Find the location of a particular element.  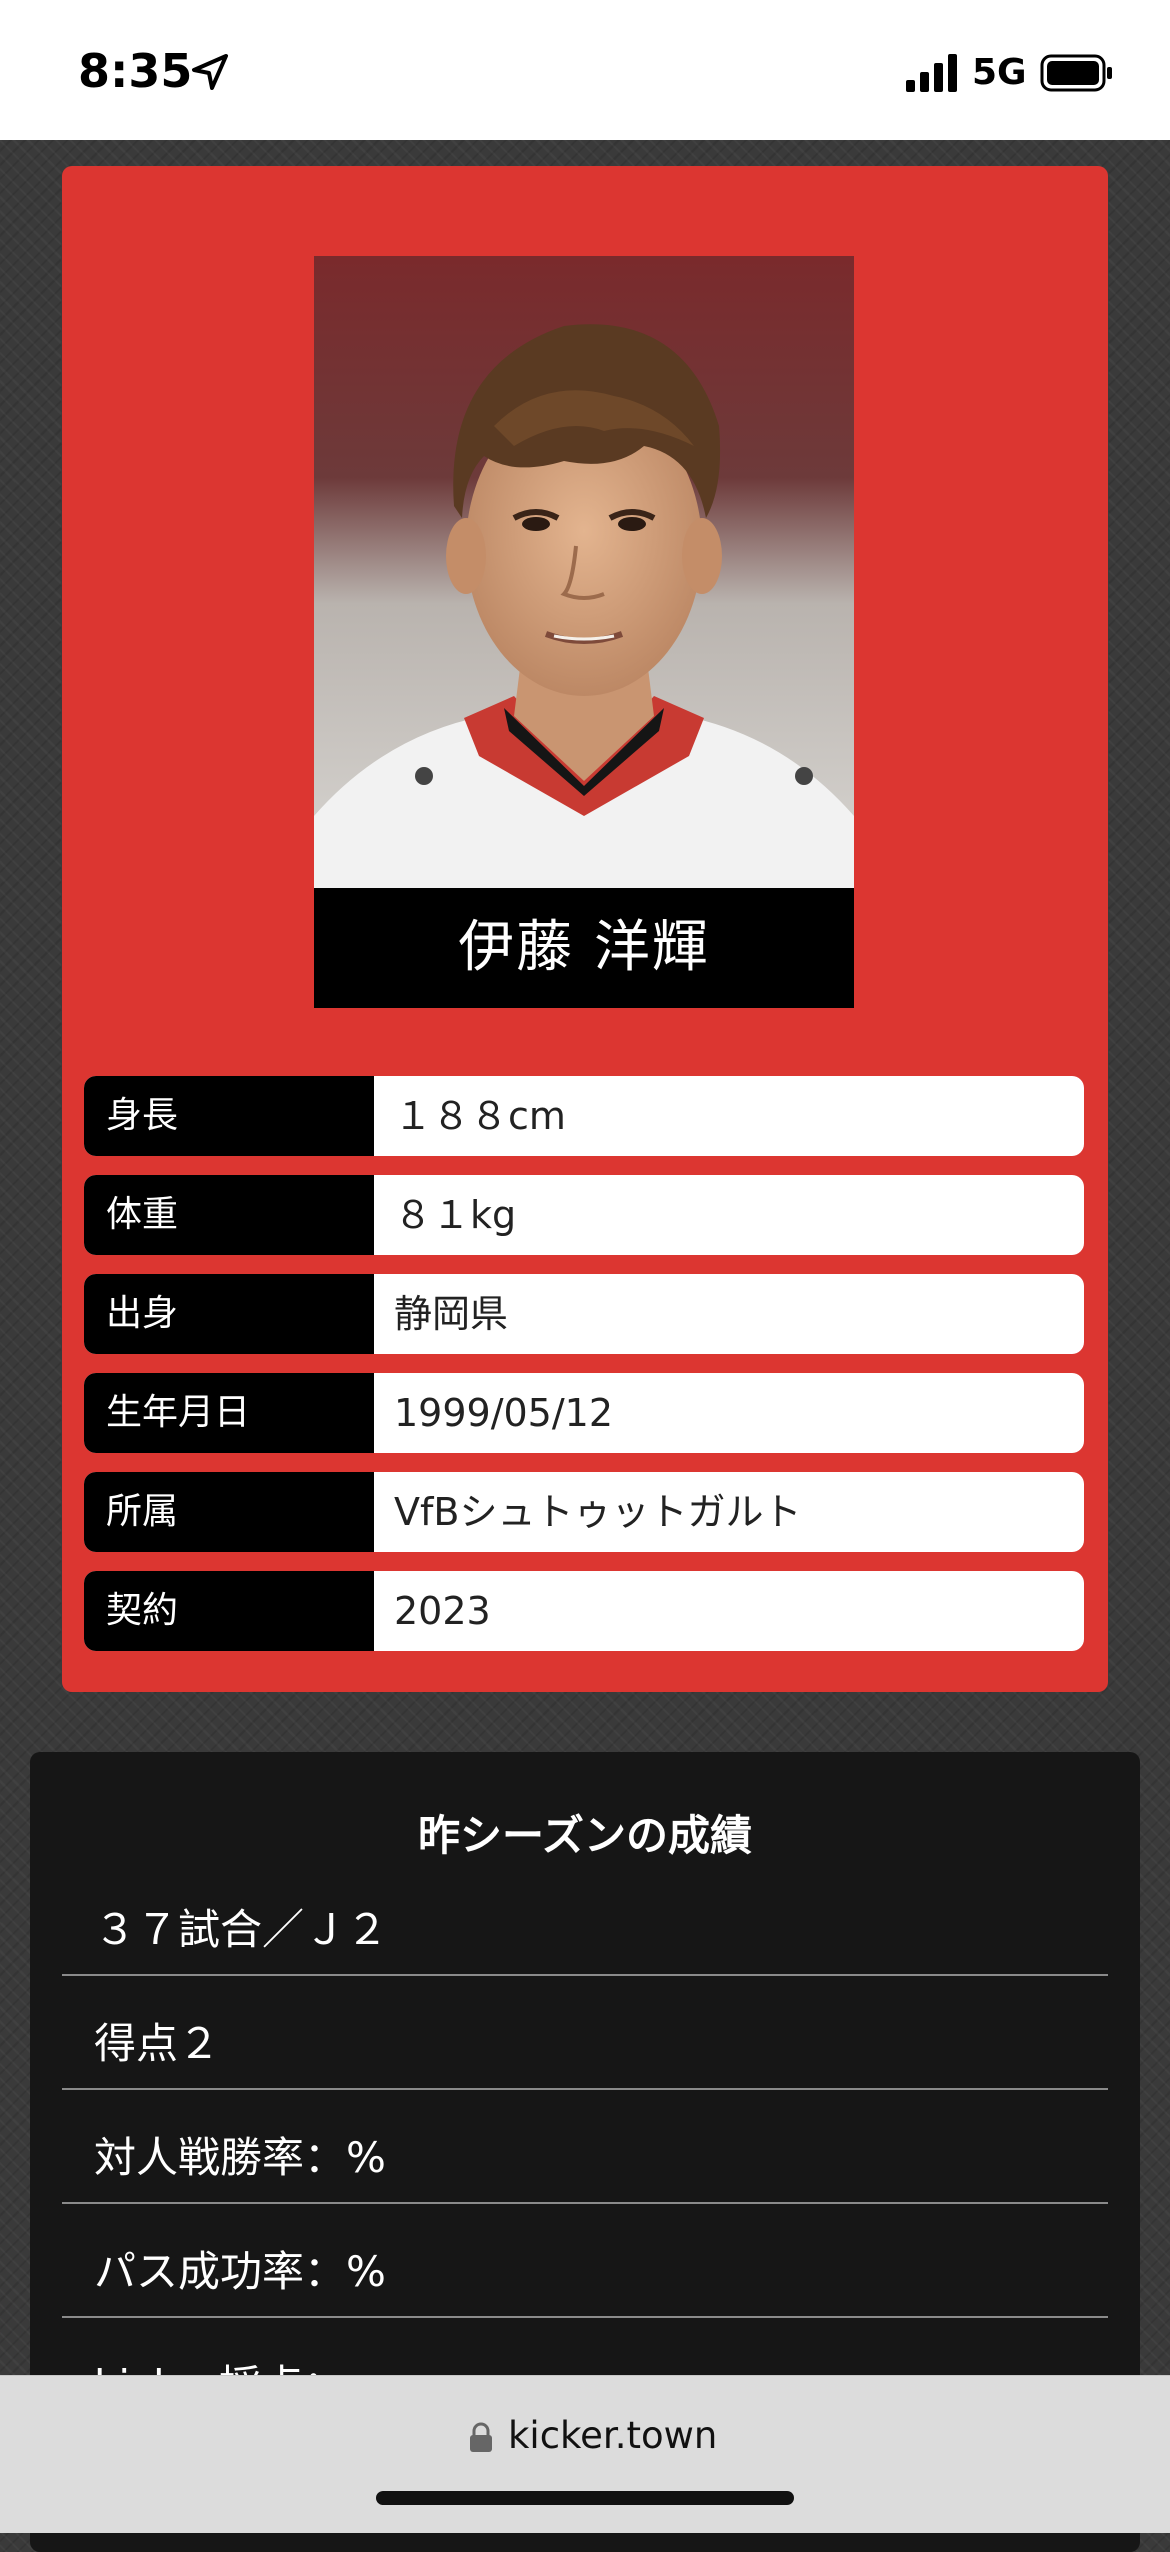

stat-text: 得点２ is located at coordinates (157, 2043).